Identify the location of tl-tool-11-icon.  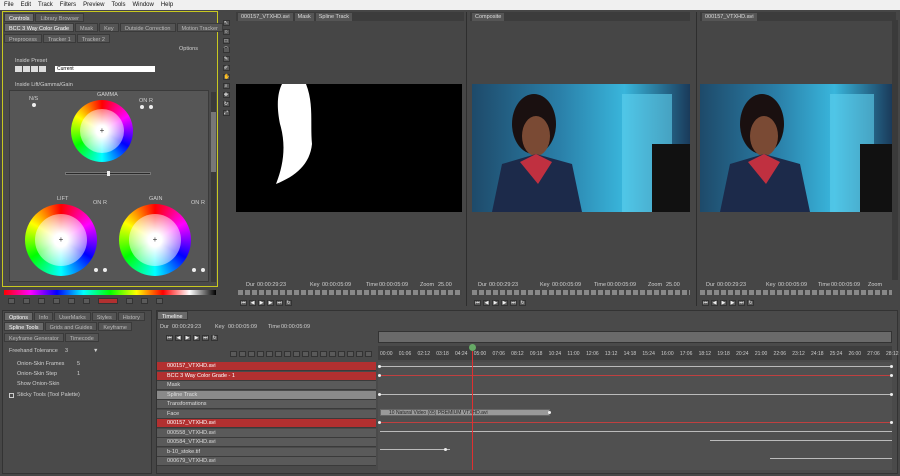
(323, 353).